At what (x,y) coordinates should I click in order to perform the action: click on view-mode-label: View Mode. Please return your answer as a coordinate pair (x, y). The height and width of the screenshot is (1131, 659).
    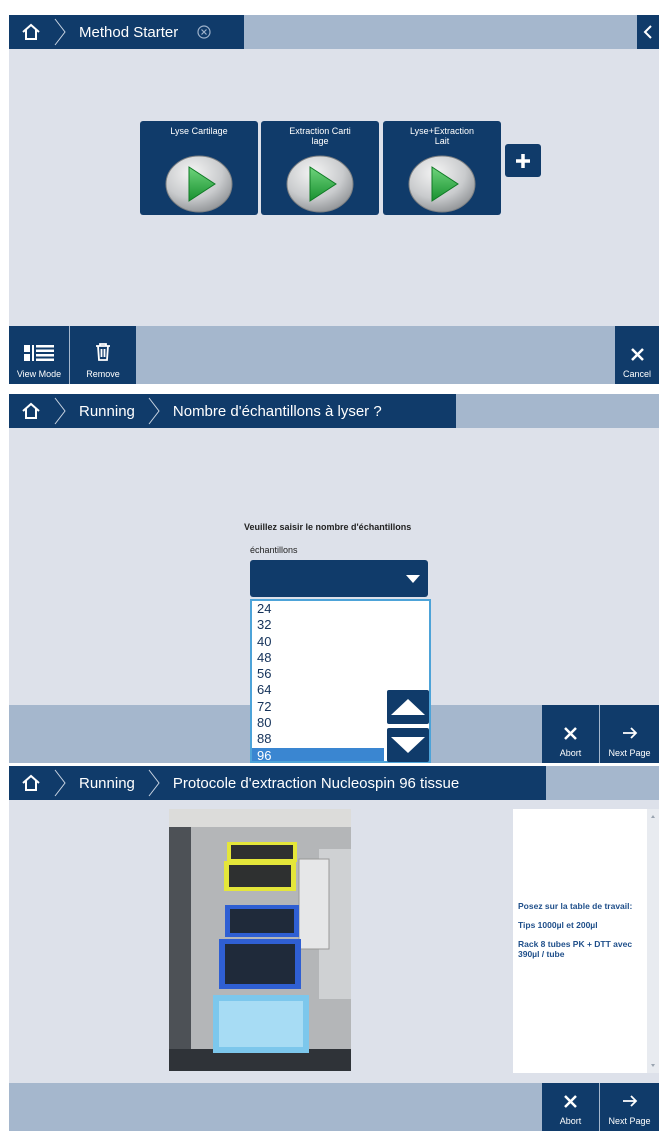
    Looking at the image, I should click on (39, 374).